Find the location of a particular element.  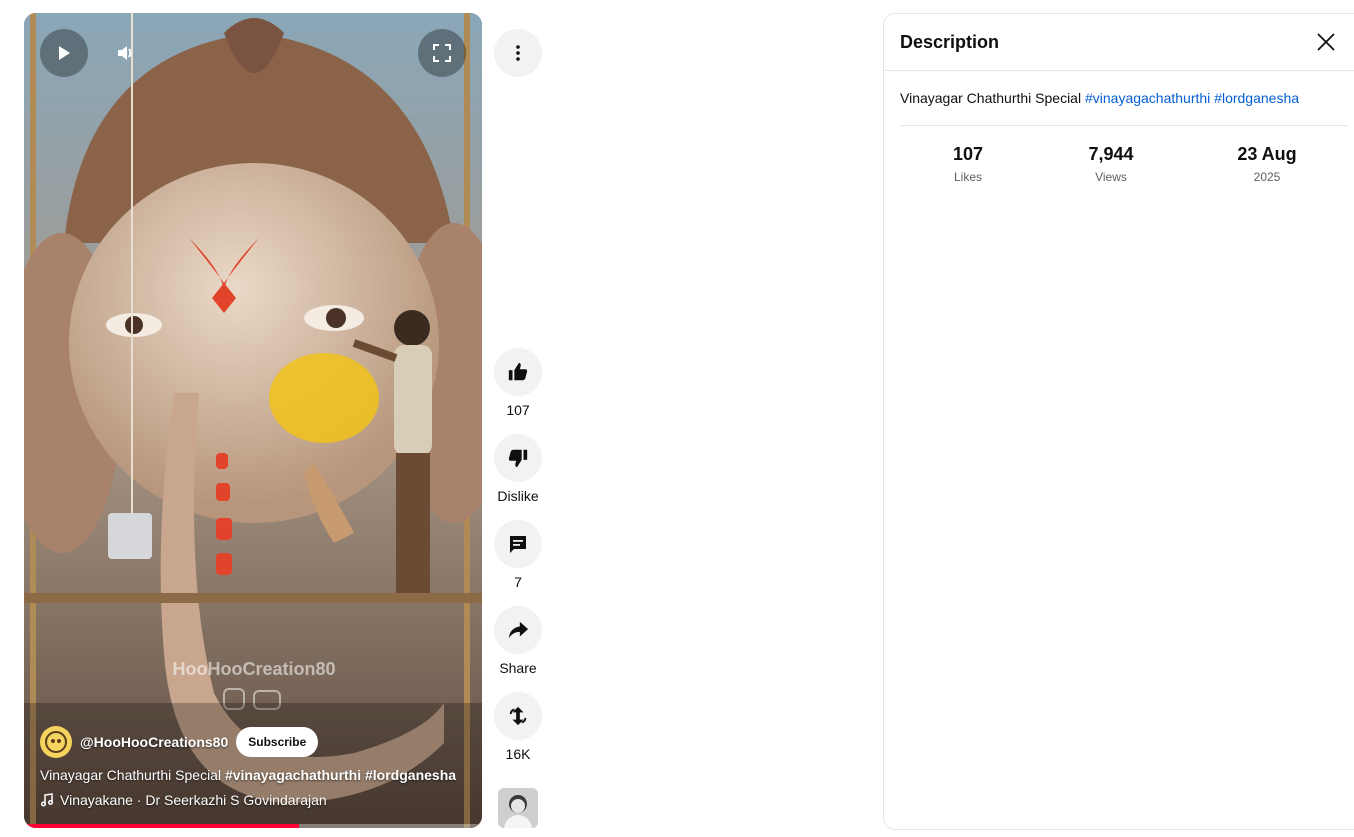

fullscreen-icon is located at coordinates (442, 53).